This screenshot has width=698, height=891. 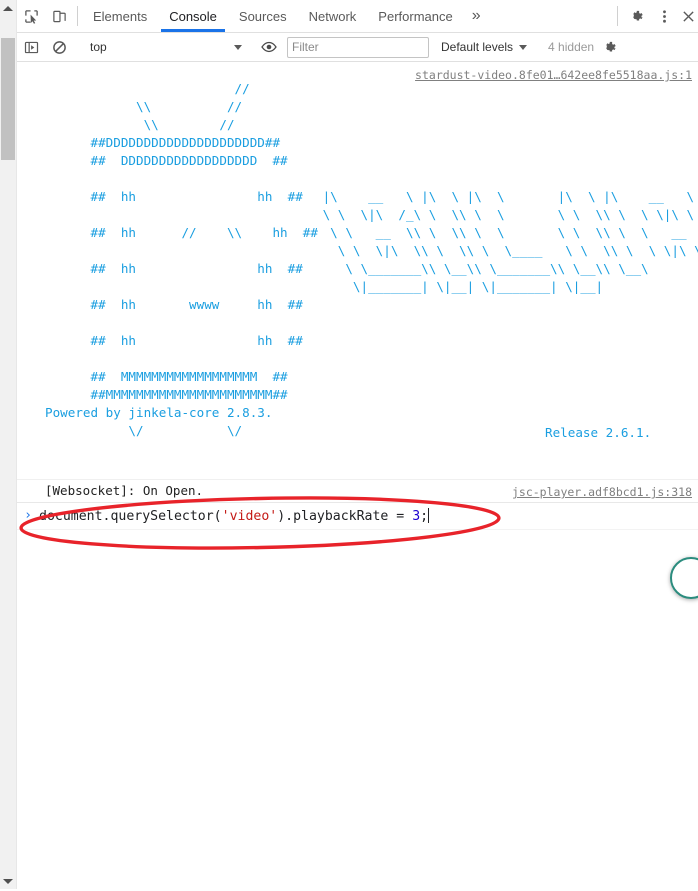 What do you see at coordinates (249, 516) in the screenshot?
I see `code-token-string: 'video'` at bounding box center [249, 516].